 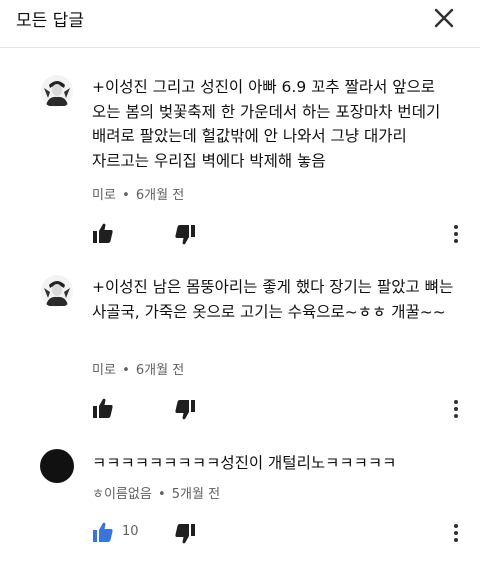 I want to click on page-title: 모든 답글, so click(x=50, y=21).